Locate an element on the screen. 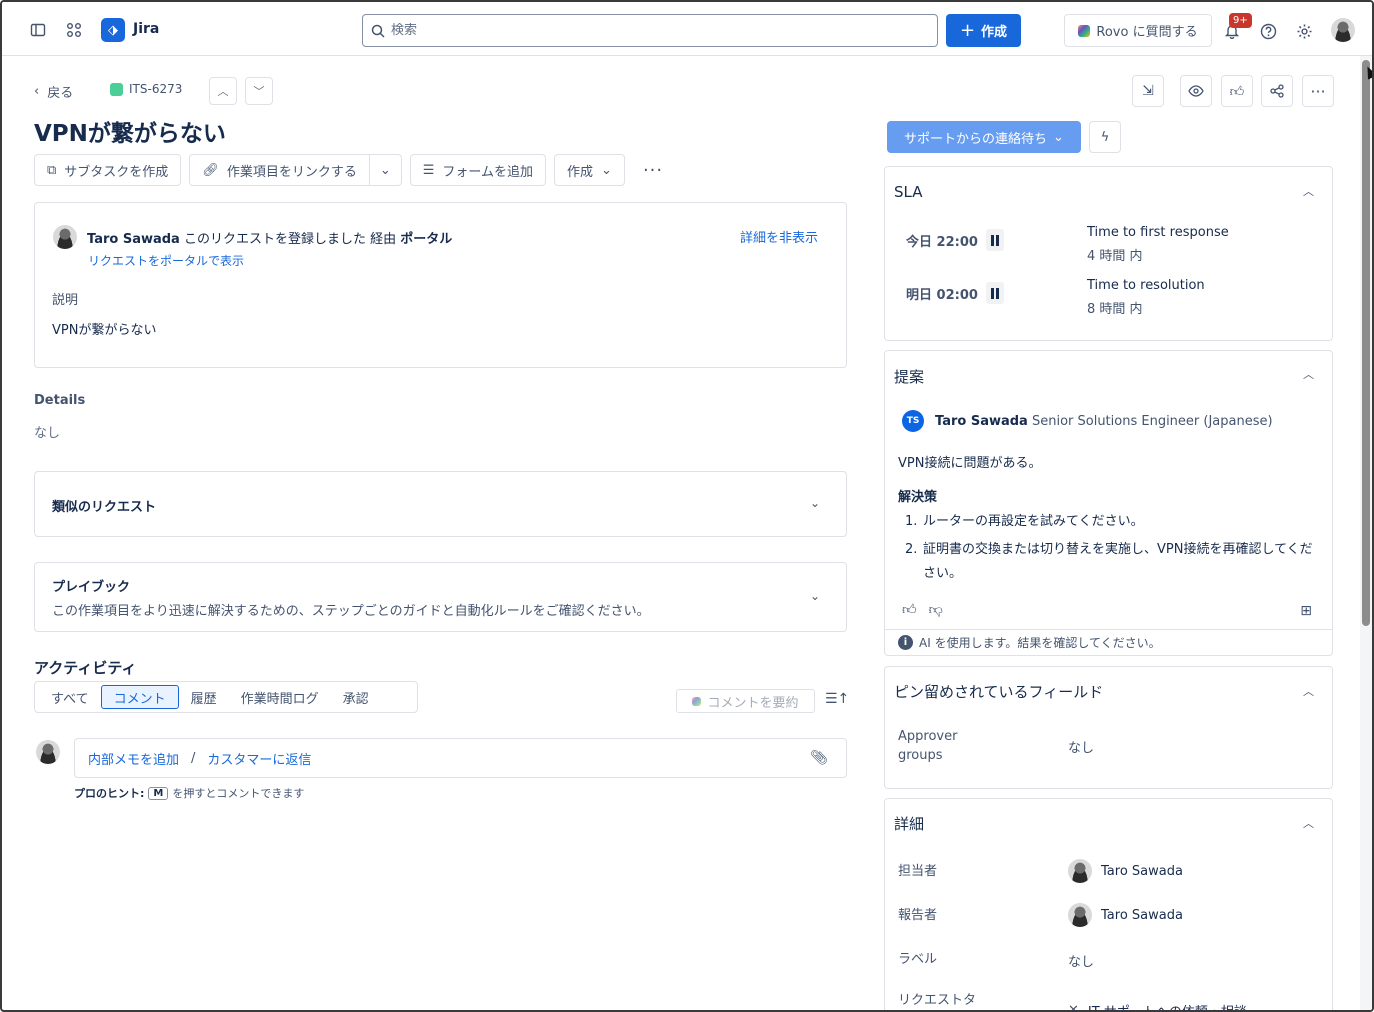 The image size is (1374, 1012). sla-resolution-name: Time to resolution is located at coordinates (1146, 285).